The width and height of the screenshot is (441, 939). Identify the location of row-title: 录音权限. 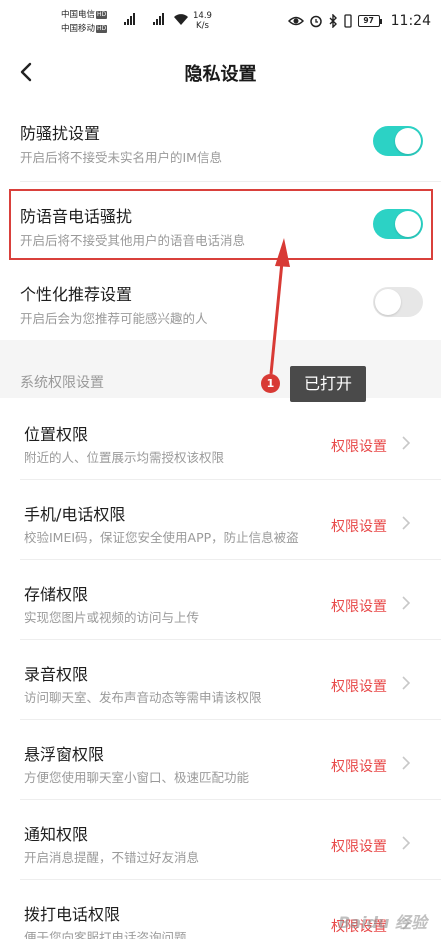
(56, 674).